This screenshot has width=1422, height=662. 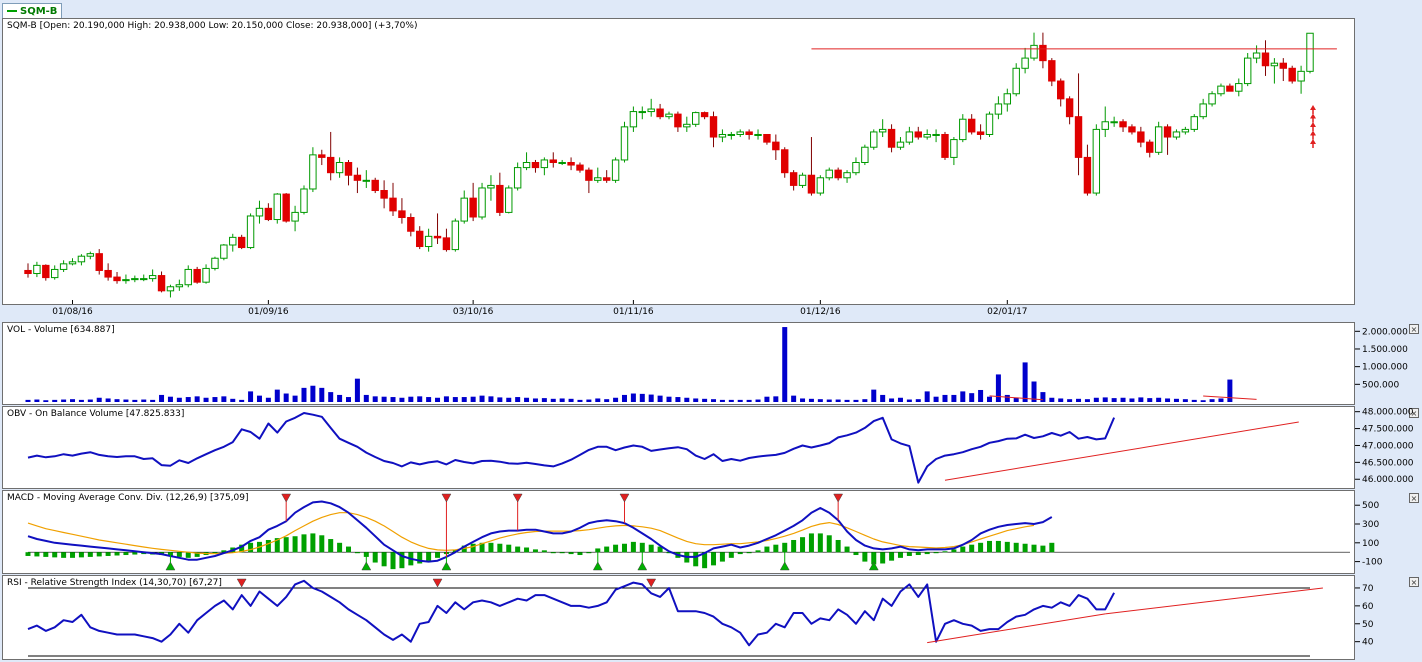 I want to click on obv-y-tick-label: 47.500.000, so click(x=1388, y=430).